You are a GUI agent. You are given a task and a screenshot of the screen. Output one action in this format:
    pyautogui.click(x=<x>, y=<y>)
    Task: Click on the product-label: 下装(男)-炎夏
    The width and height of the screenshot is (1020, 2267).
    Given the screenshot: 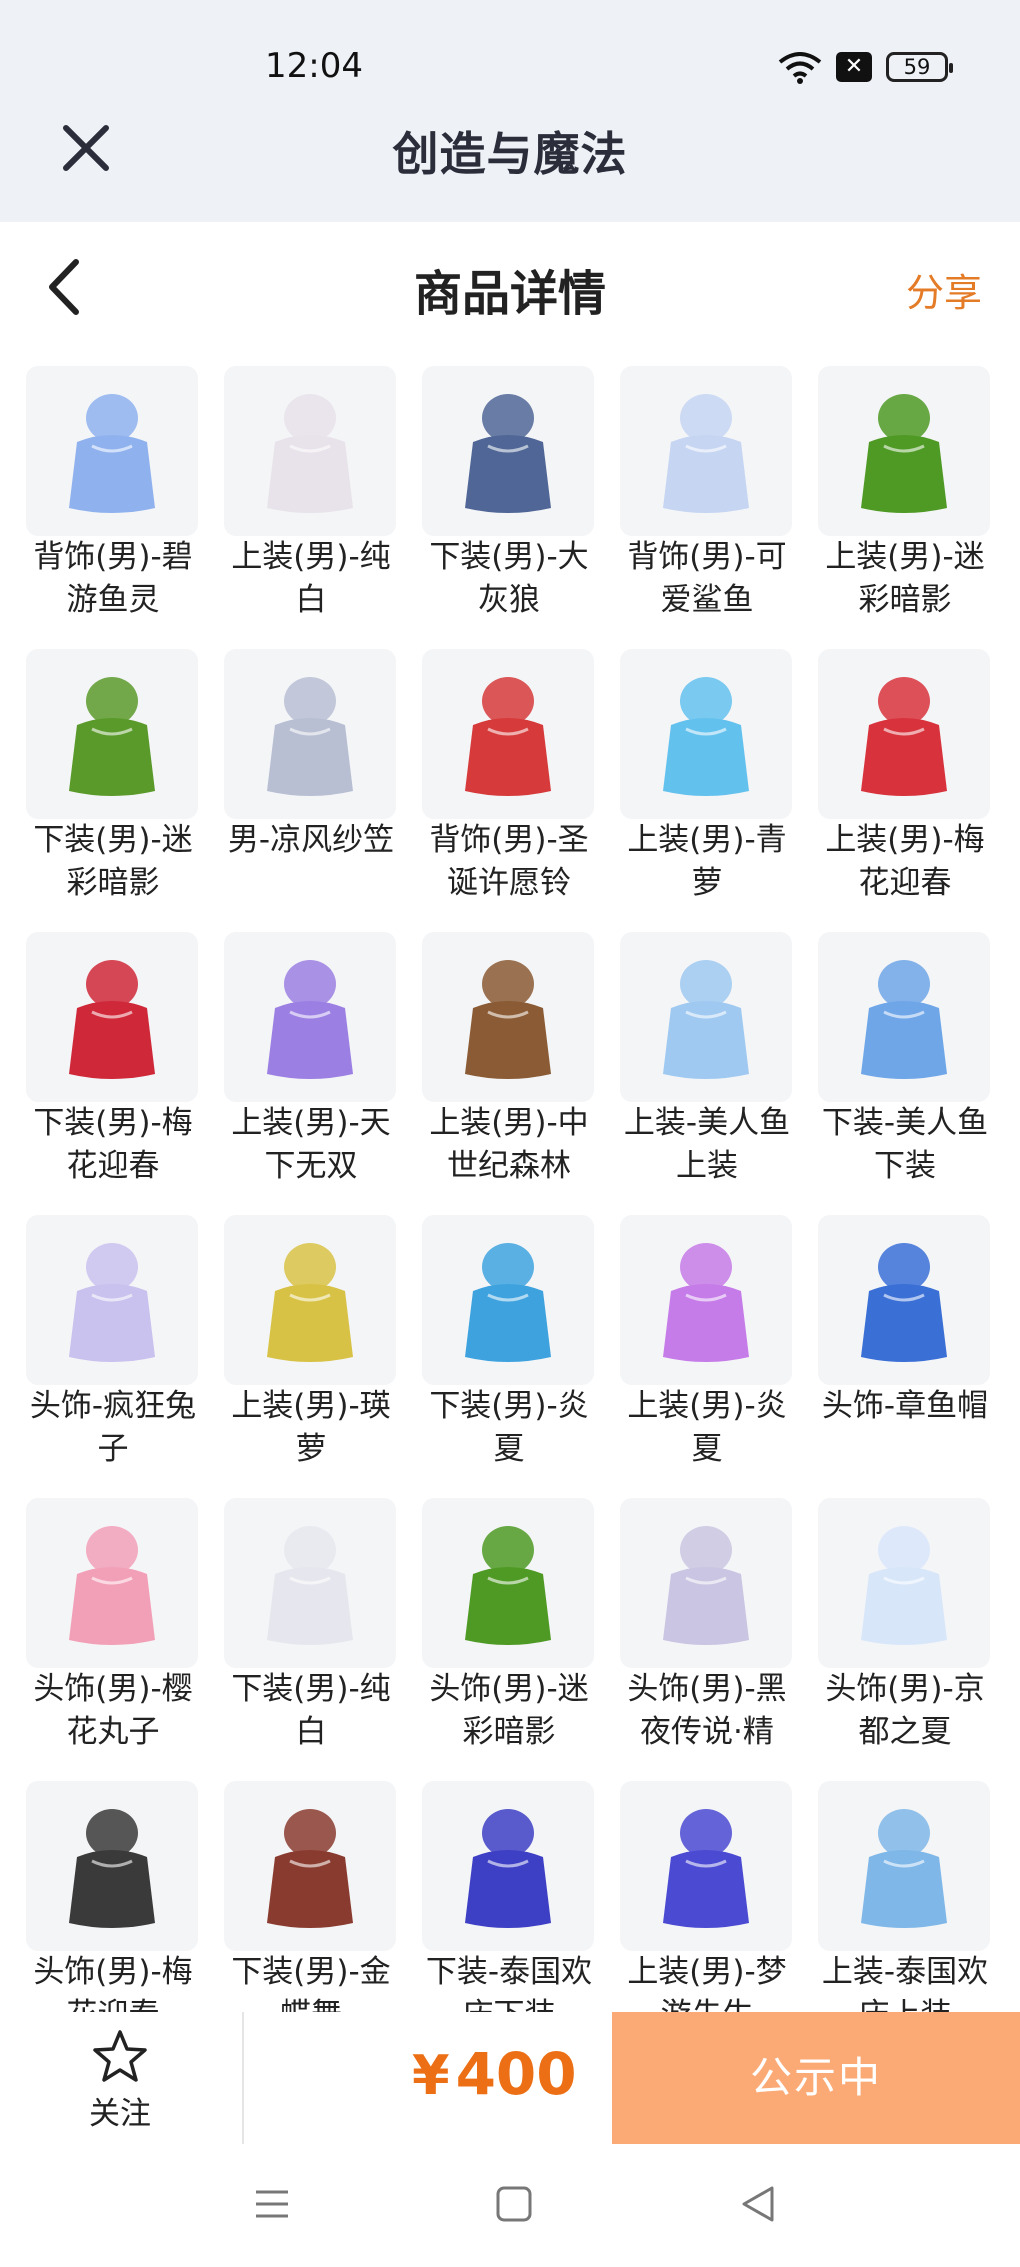 What is the action you would take?
    pyautogui.click(x=509, y=1427)
    